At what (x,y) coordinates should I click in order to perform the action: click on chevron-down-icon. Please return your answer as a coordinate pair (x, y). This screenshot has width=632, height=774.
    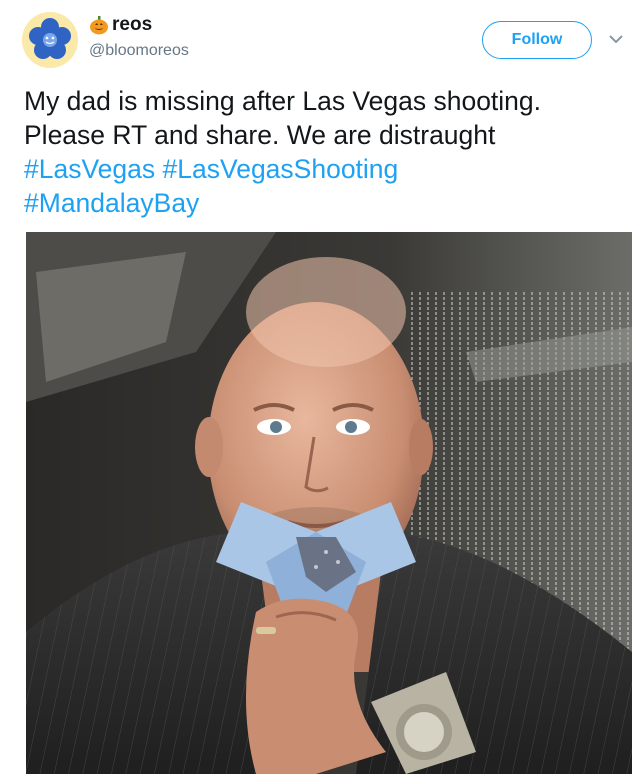
    Looking at the image, I should click on (616, 39).